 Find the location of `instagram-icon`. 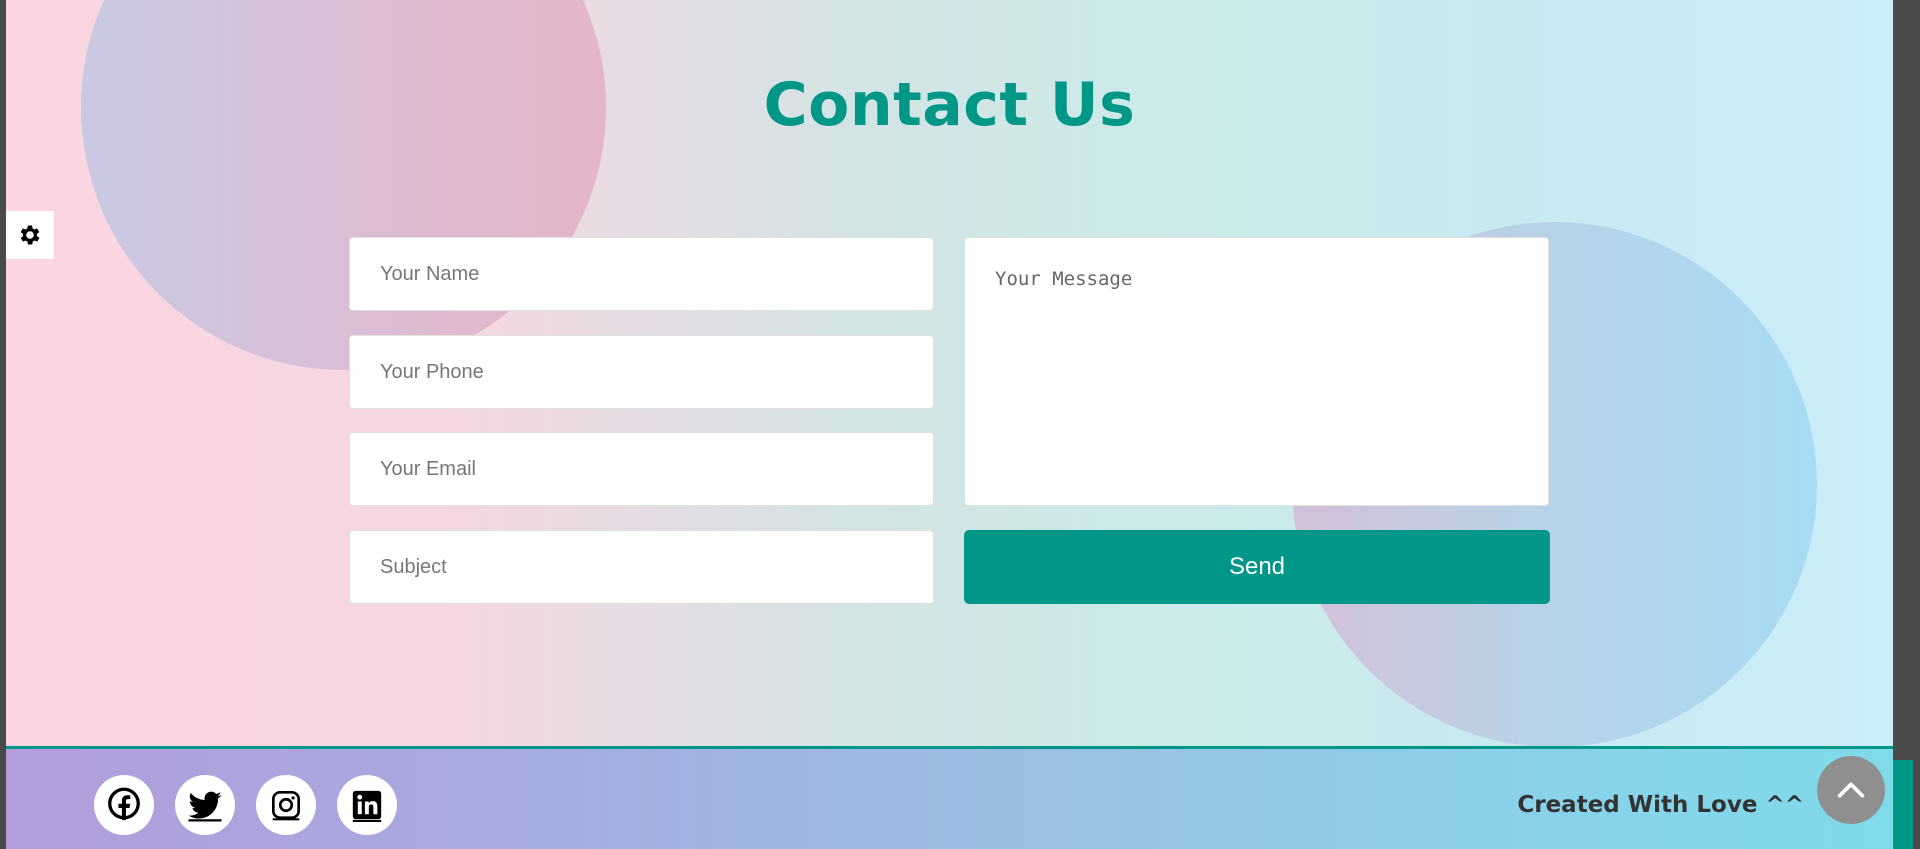

instagram-icon is located at coordinates (286, 806).